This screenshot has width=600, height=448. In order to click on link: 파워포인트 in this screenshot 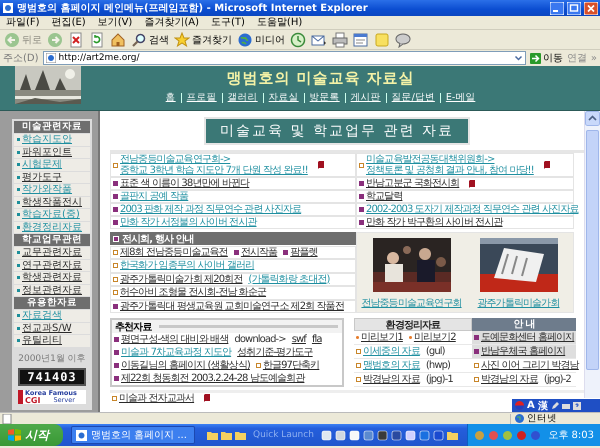, I will do `click(47, 152)`.